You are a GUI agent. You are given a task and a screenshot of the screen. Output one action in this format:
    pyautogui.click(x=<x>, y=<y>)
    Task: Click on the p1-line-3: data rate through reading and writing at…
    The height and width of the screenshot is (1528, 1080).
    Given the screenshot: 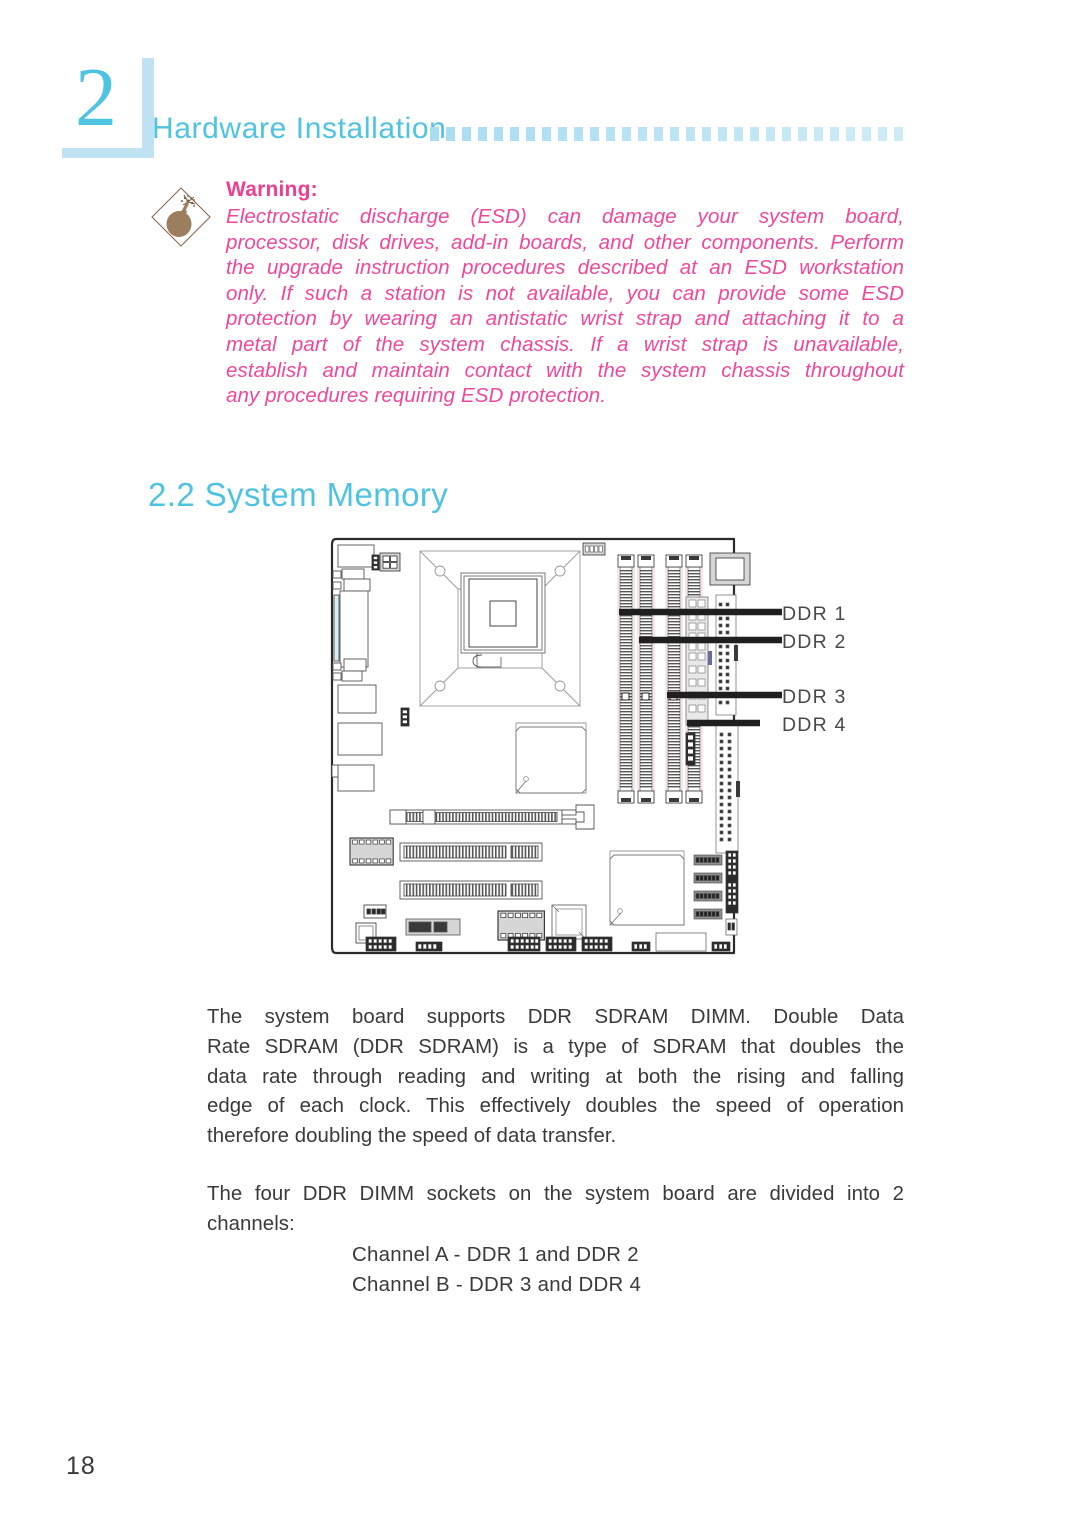 What is the action you would take?
    pyautogui.click(x=555, y=1076)
    